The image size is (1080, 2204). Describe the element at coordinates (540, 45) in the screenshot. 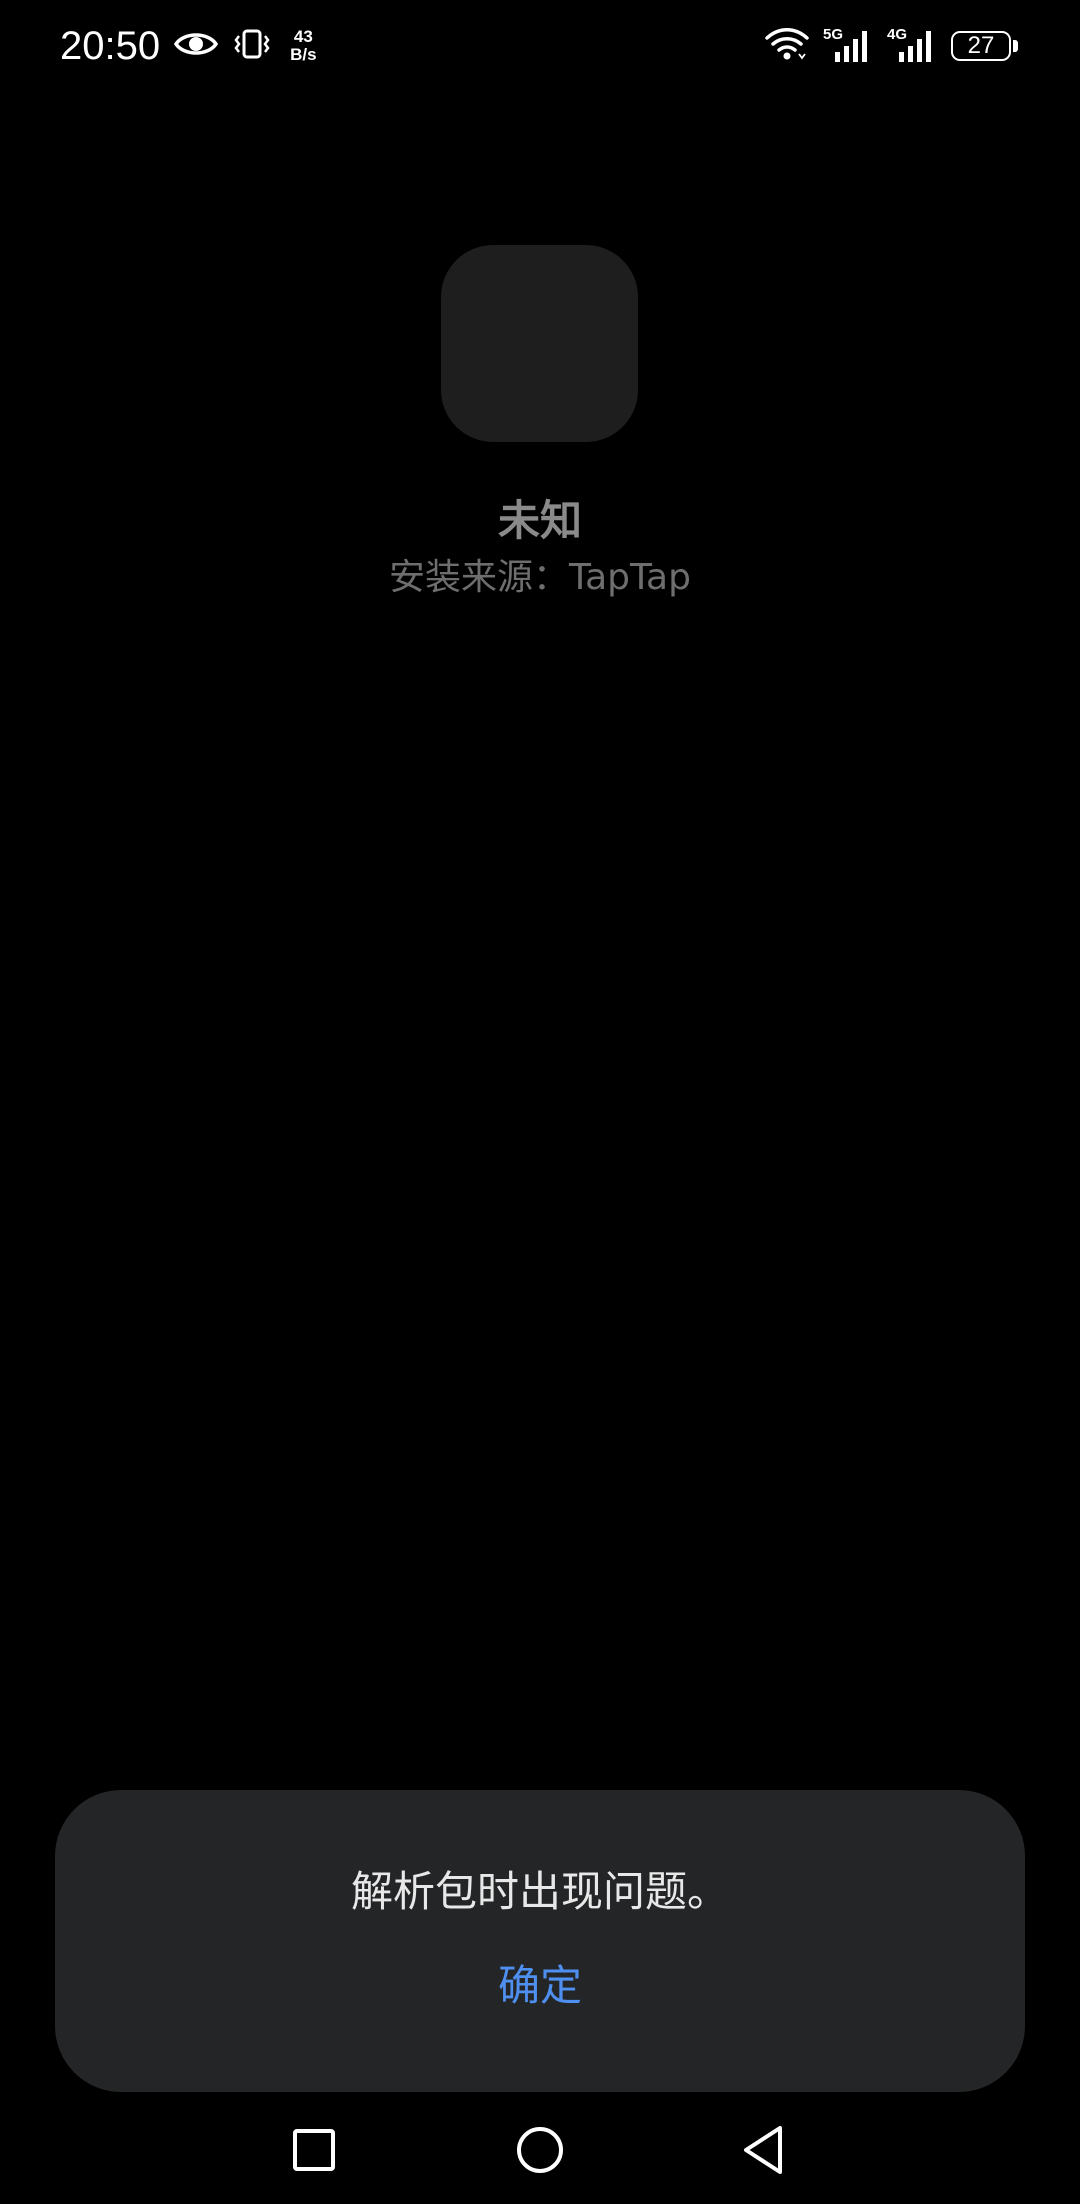

I see `status-bar: 20:50 43 B/s 5G 4G 27` at that location.